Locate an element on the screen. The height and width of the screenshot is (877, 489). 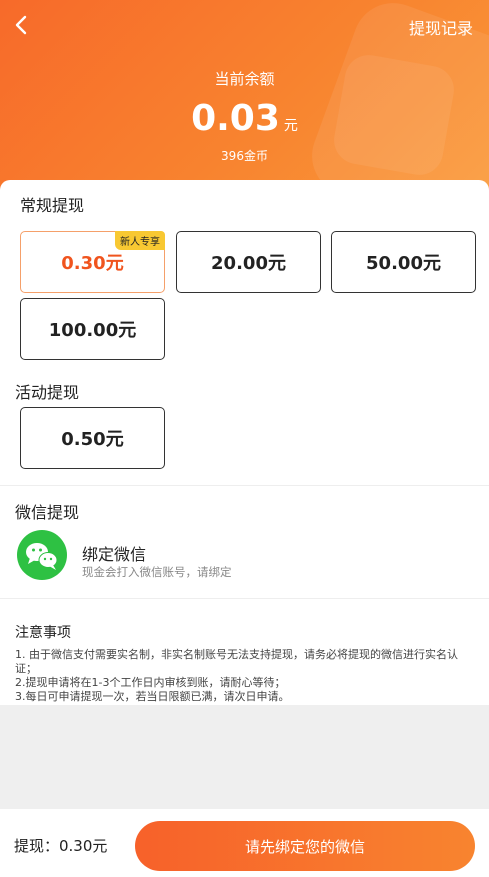
option-label: 20.00元 is located at coordinates (248, 263).